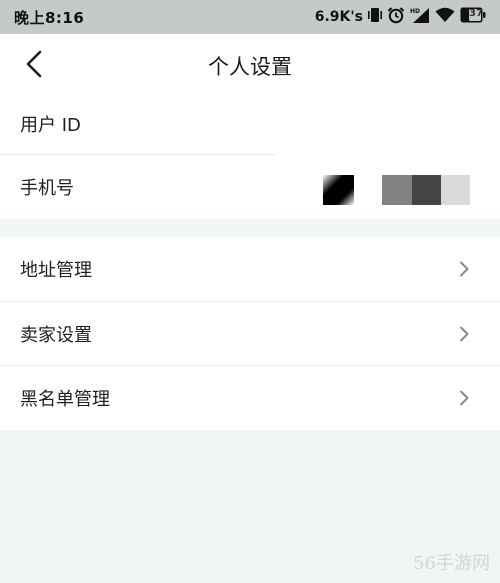  What do you see at coordinates (65, 399) in the screenshot?
I see `menu-item-label: 黑名单管理` at bounding box center [65, 399].